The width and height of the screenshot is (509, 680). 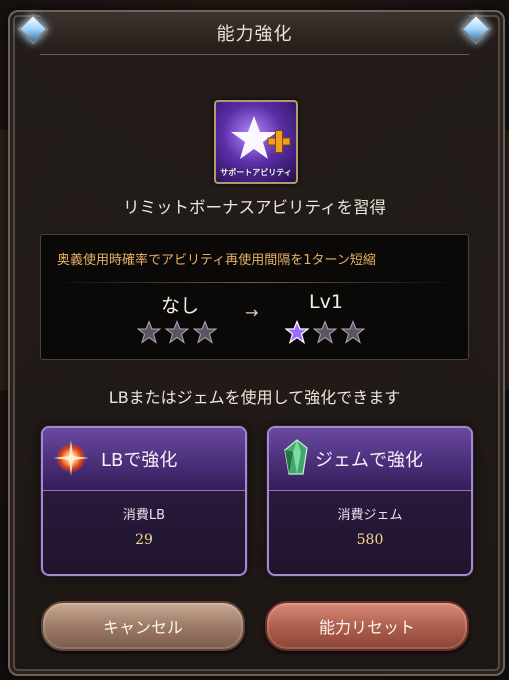 I want to click on stars-after, so click(x=325, y=332).